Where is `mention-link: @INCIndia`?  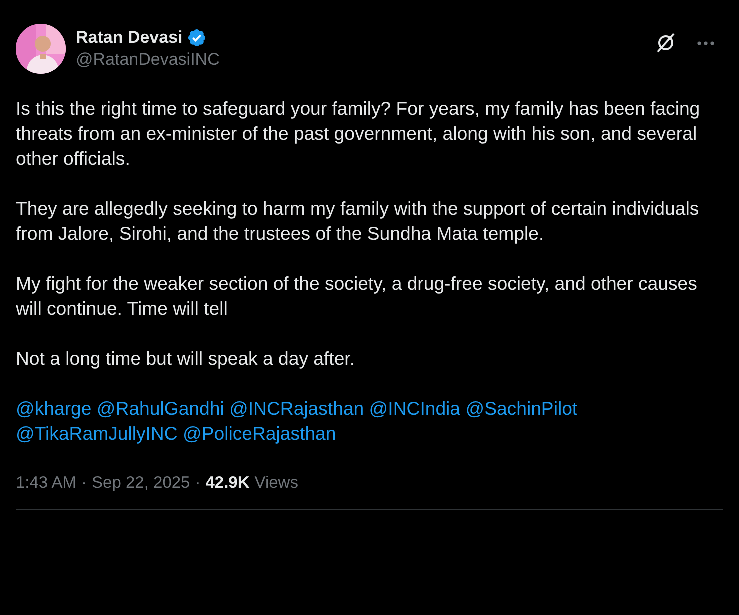 mention-link: @INCIndia is located at coordinates (415, 408).